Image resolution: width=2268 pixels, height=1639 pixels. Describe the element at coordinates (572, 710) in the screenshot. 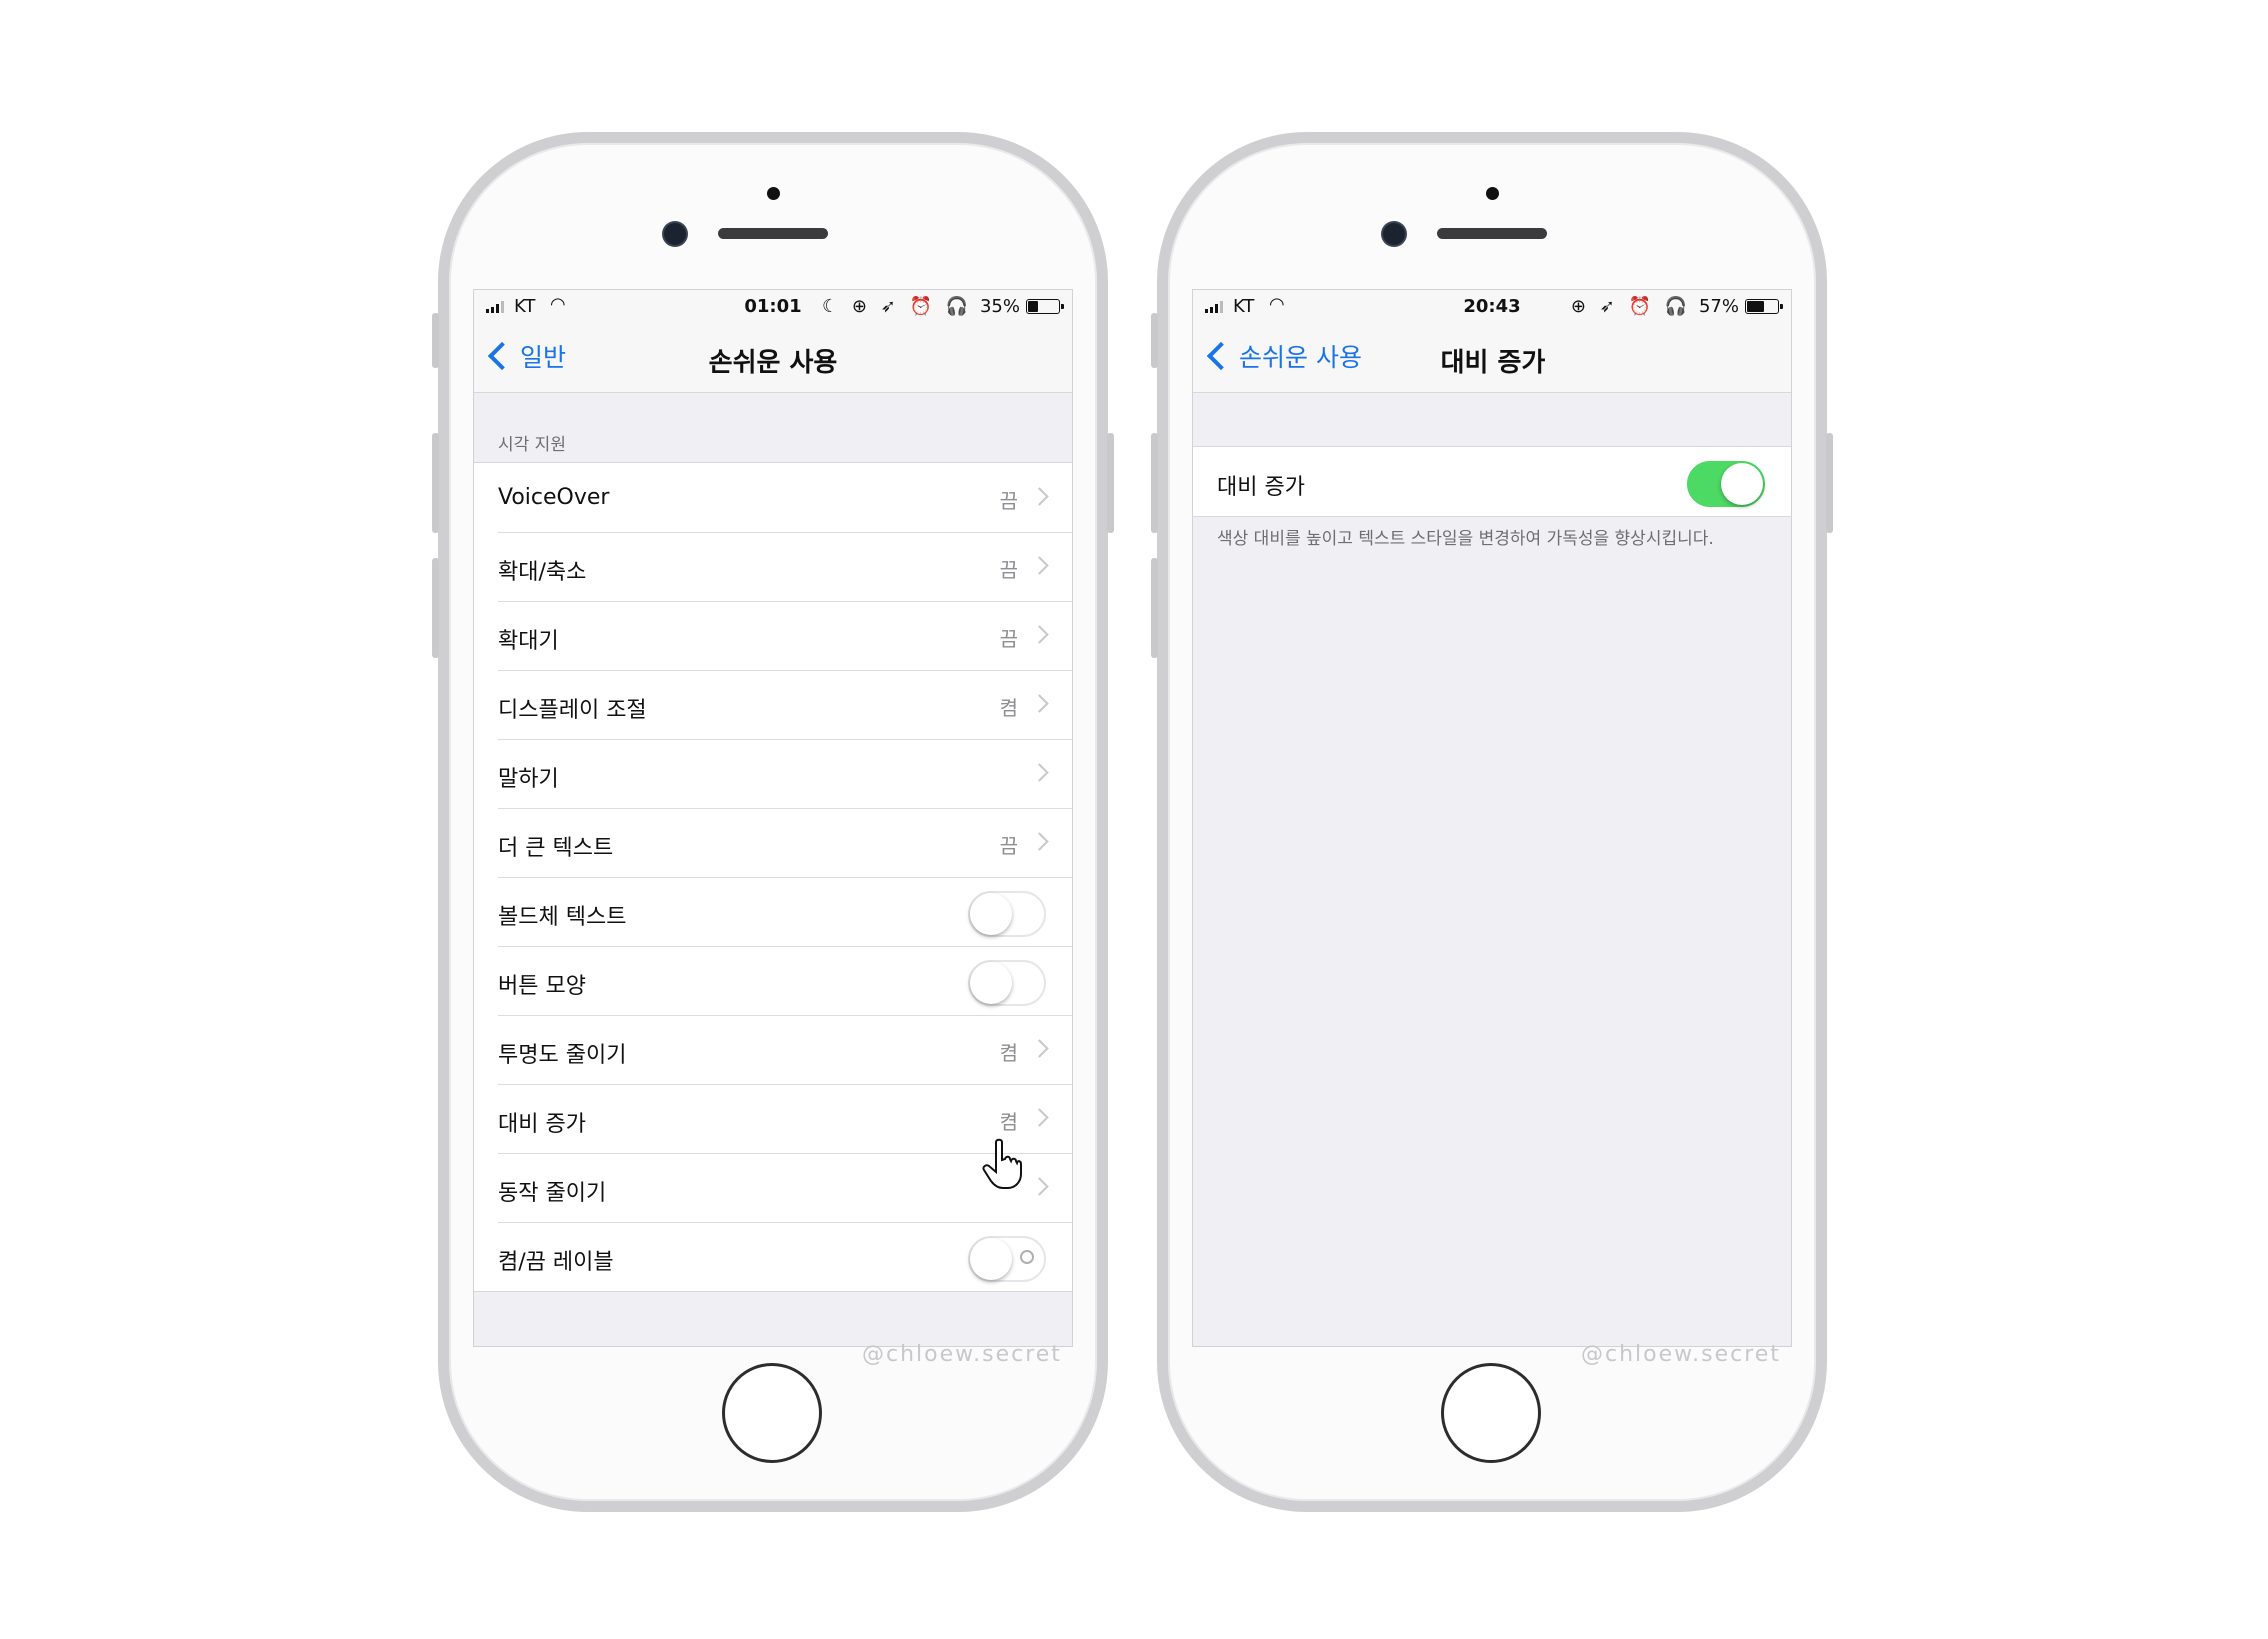

I see `row-label: 디스플레이 조절` at that location.